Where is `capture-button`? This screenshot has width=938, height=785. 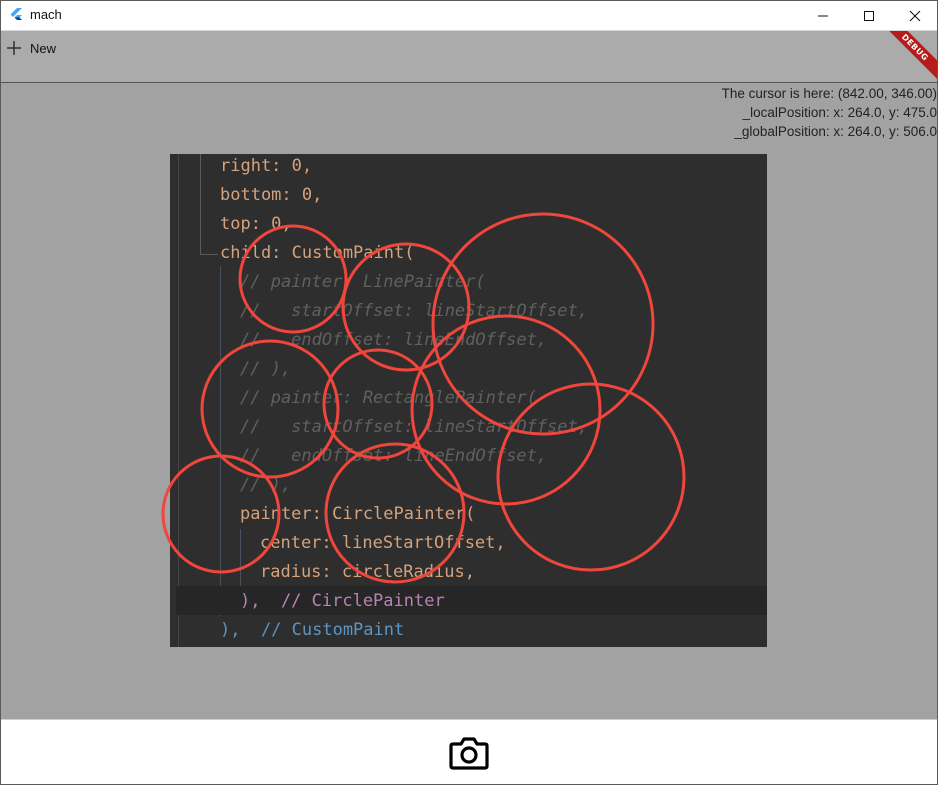 capture-button is located at coordinates (469, 753).